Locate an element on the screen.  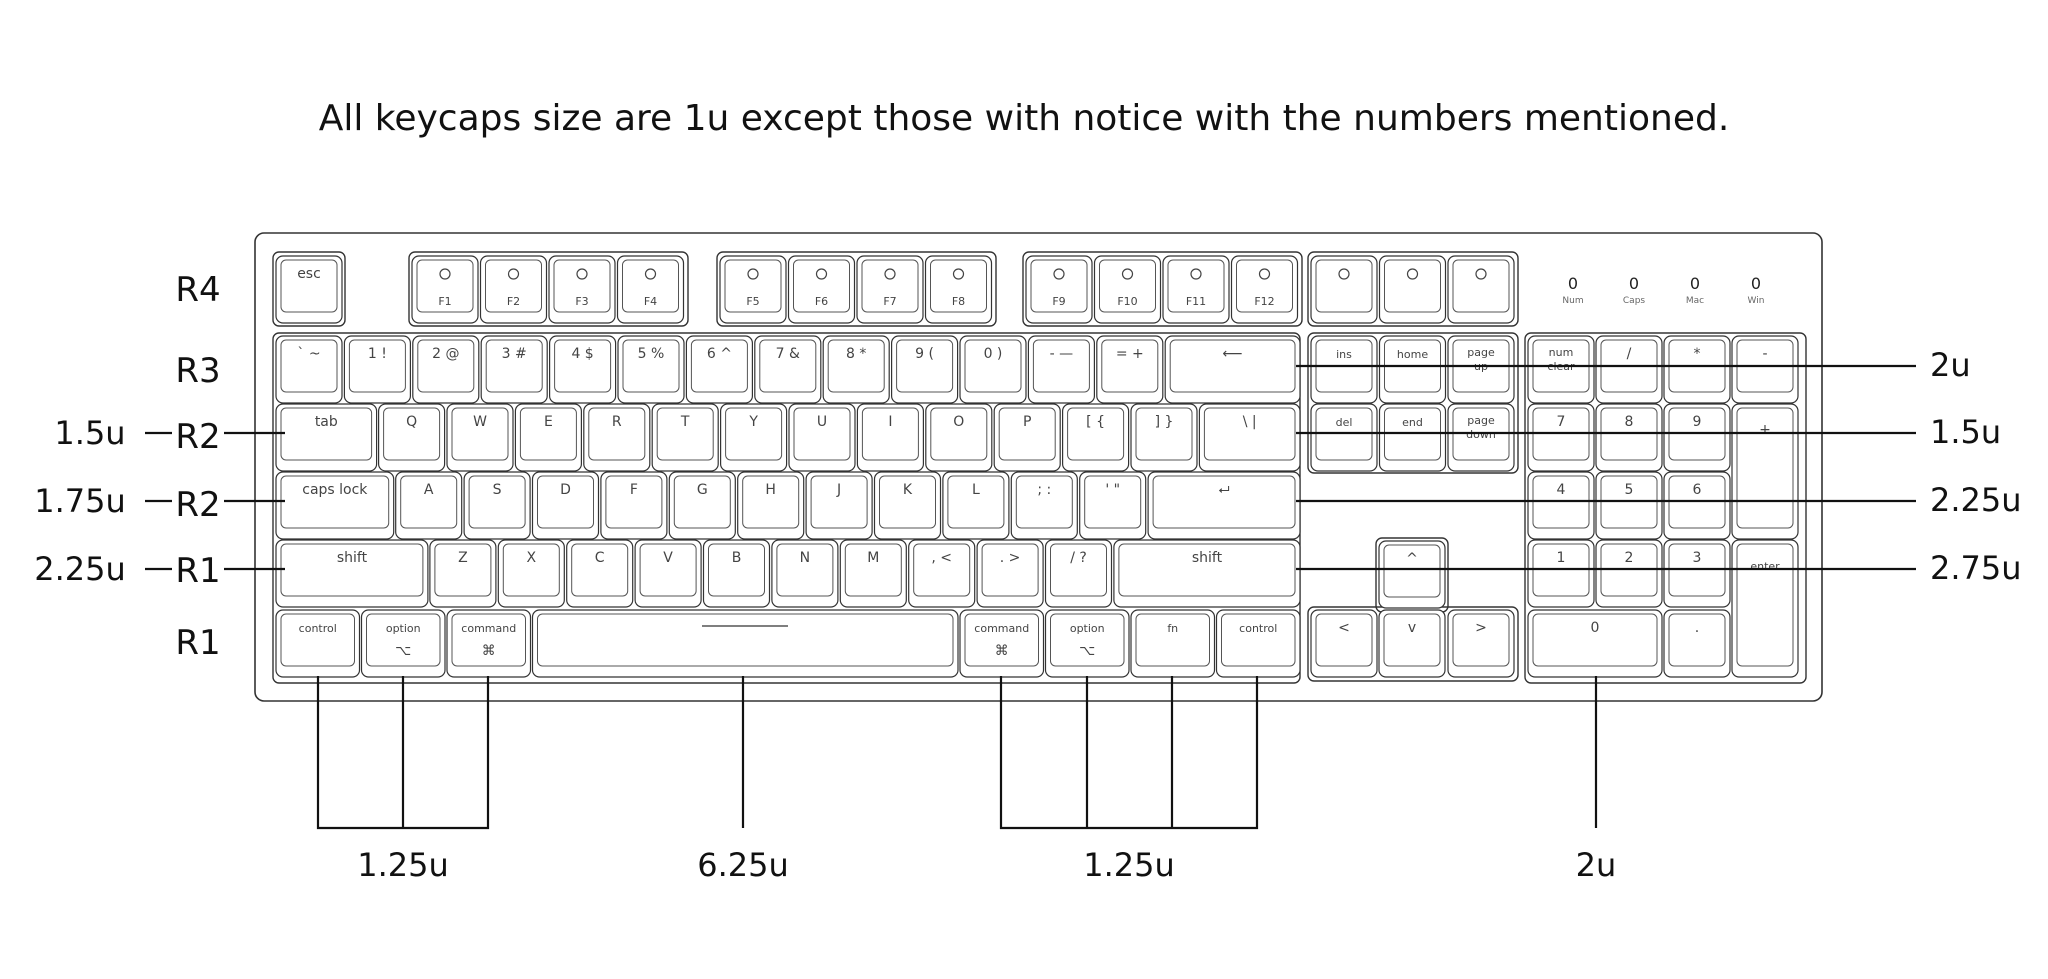
key-arrow-up: ^ is located at coordinates (1412, 574).